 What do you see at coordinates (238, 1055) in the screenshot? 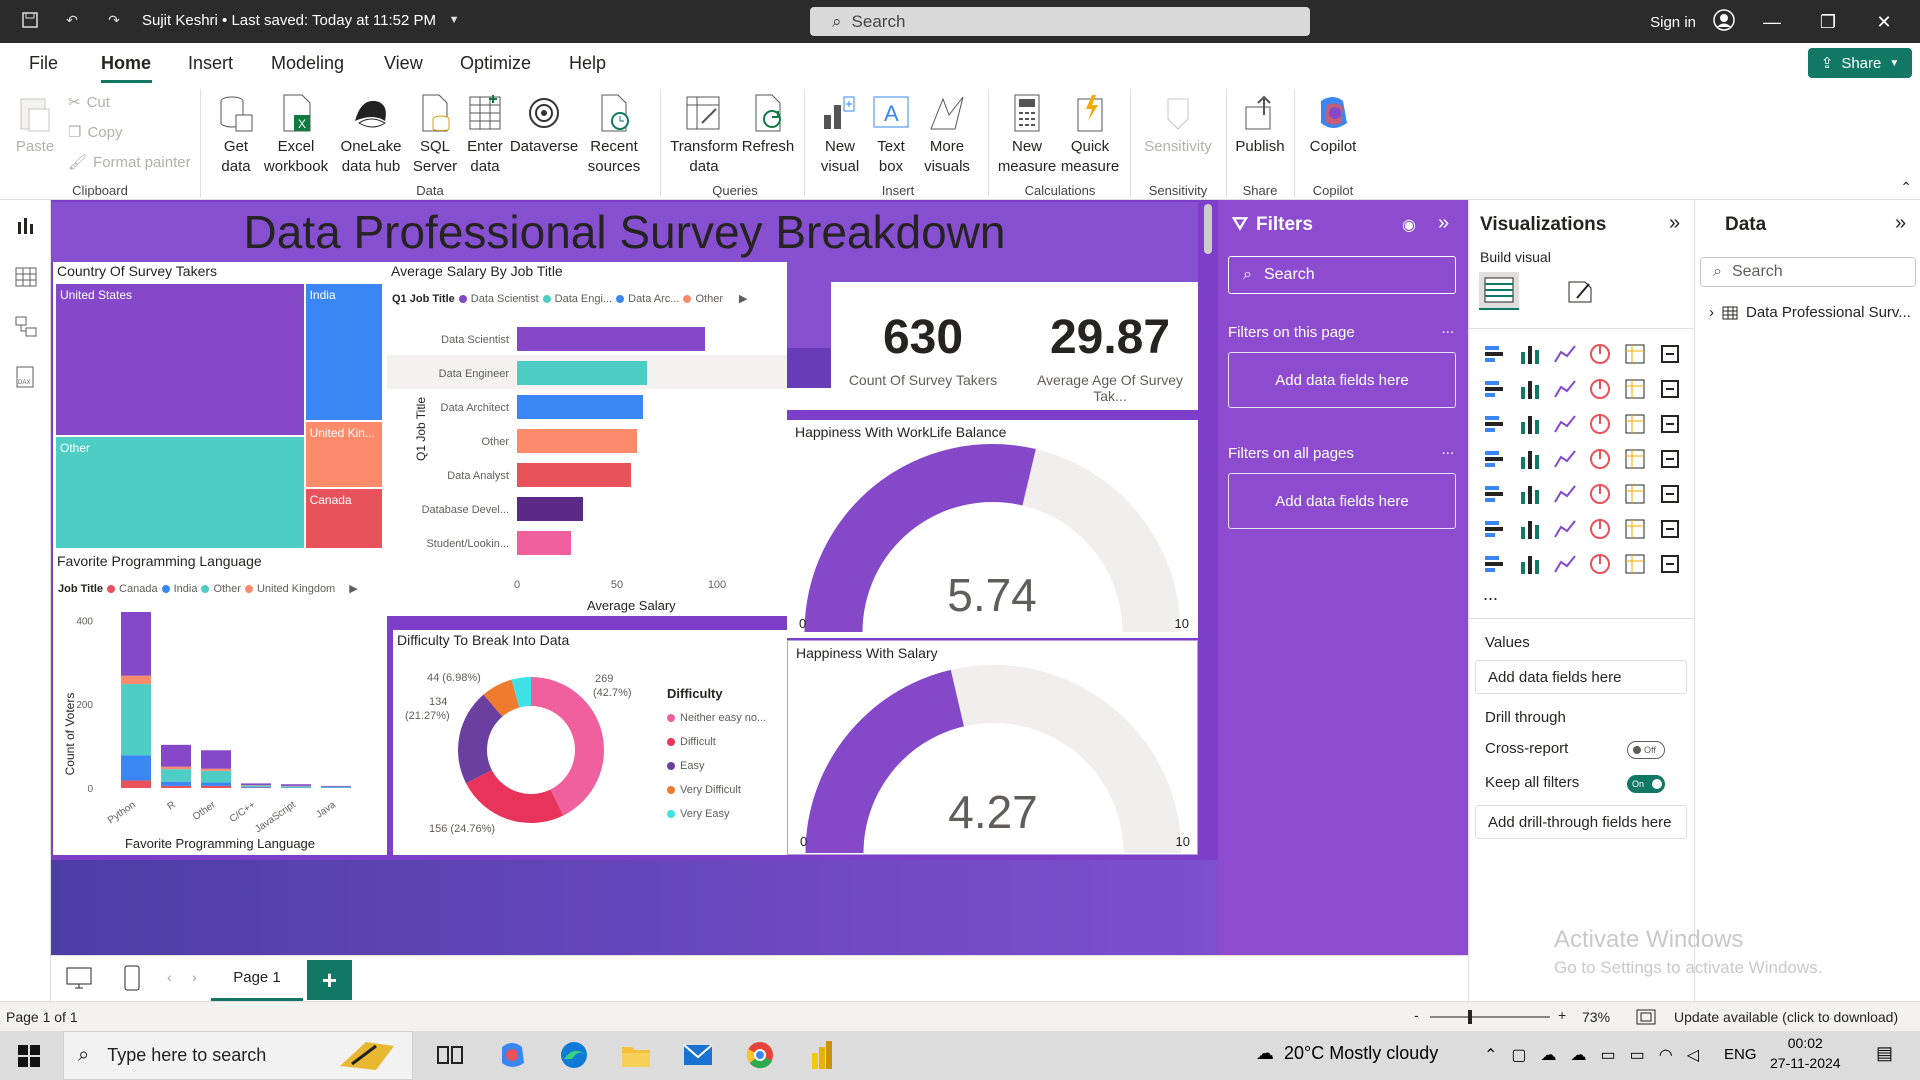
I see `taskbar-search: ⌕ Type here to search` at bounding box center [238, 1055].